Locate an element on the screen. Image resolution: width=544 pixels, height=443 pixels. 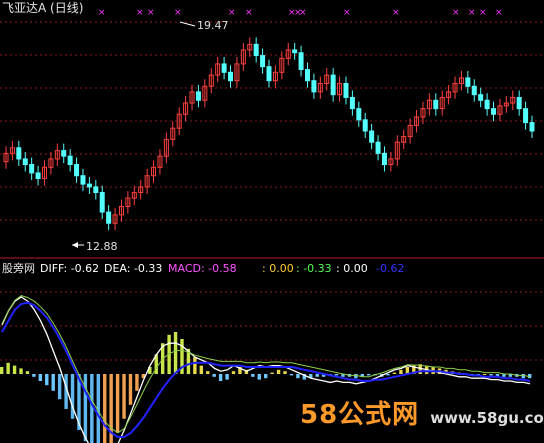
watermark: 58公式网 www.58gu.com is located at coordinates (422, 412).